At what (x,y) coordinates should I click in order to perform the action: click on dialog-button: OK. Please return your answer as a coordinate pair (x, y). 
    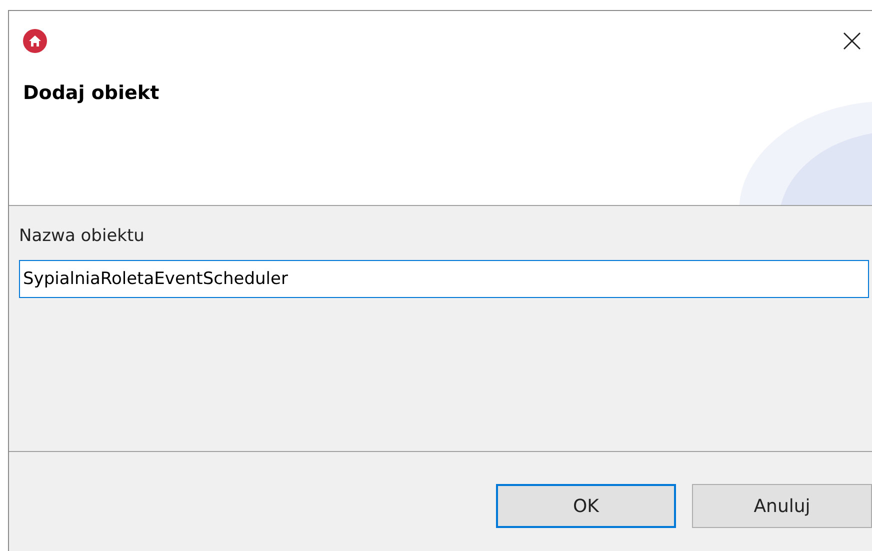
    Looking at the image, I should click on (586, 506).